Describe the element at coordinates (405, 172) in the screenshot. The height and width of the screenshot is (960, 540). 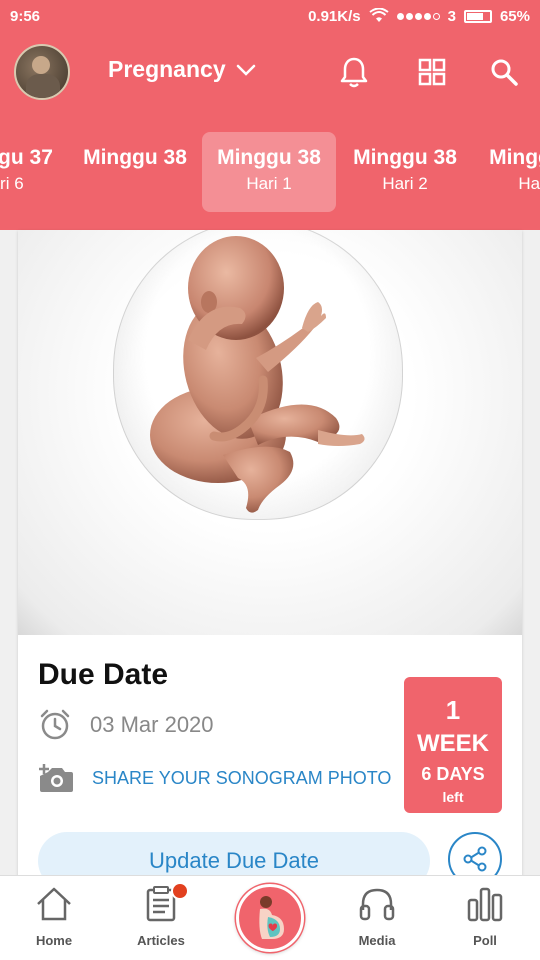
I see `tab-minggu-38-hari-2: Minggu 38 Hari 2` at that location.